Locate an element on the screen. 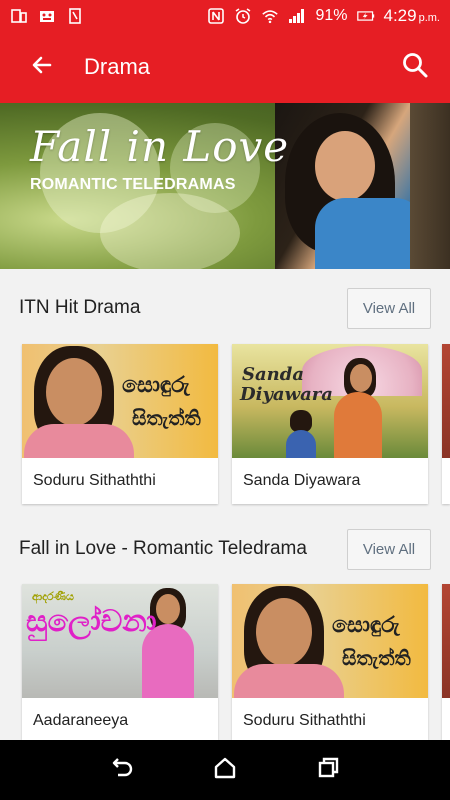 The image size is (450, 800). nav-back-button is located at coordinates (122, 770).